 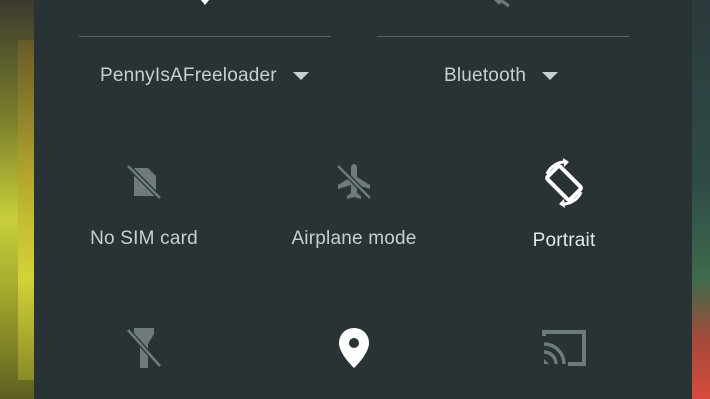 I want to click on tile-flashlight, so click(x=144, y=348).